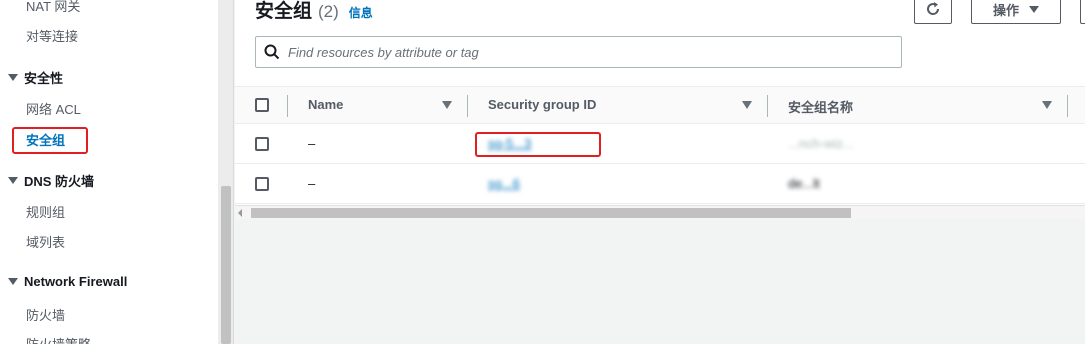 The height and width of the screenshot is (344, 1085). What do you see at coordinates (933, 8) in the screenshot?
I see `refresh-icon` at bounding box center [933, 8].